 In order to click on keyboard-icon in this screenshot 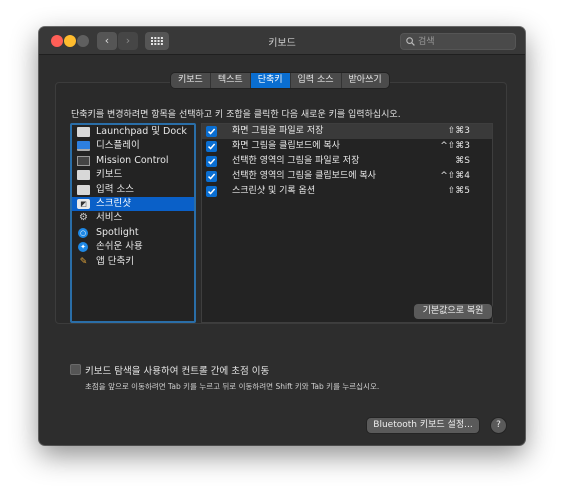, I will do `click(83, 175)`.